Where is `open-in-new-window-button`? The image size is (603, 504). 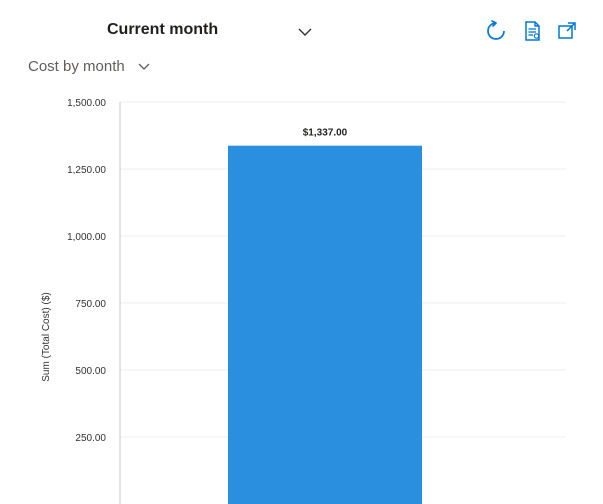 open-in-new-window-button is located at coordinates (567, 31).